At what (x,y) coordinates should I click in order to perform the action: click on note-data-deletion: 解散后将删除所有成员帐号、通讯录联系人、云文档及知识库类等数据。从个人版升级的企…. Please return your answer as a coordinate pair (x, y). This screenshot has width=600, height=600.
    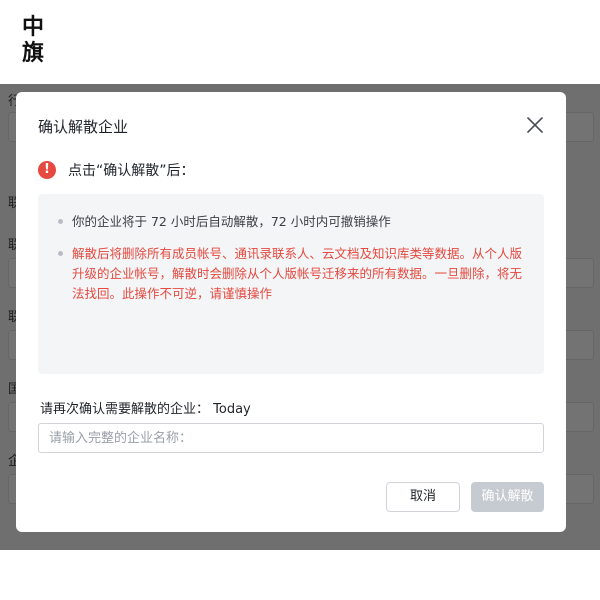
    Looking at the image, I should click on (291, 274).